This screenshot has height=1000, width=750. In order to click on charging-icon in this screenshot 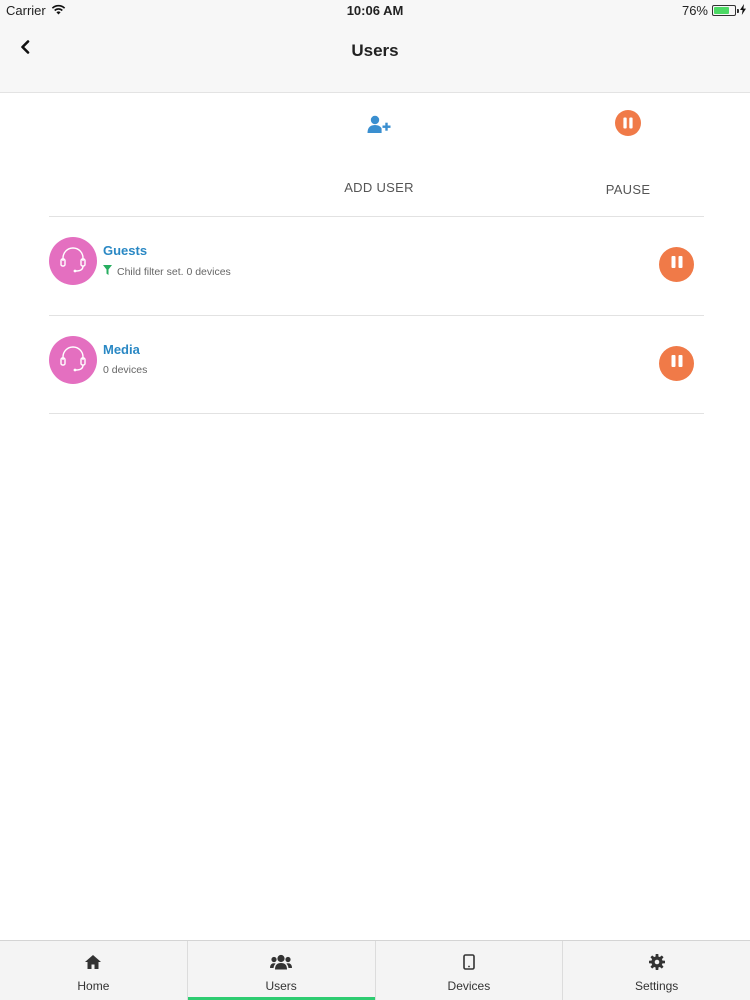, I will do `click(743, 10)`.